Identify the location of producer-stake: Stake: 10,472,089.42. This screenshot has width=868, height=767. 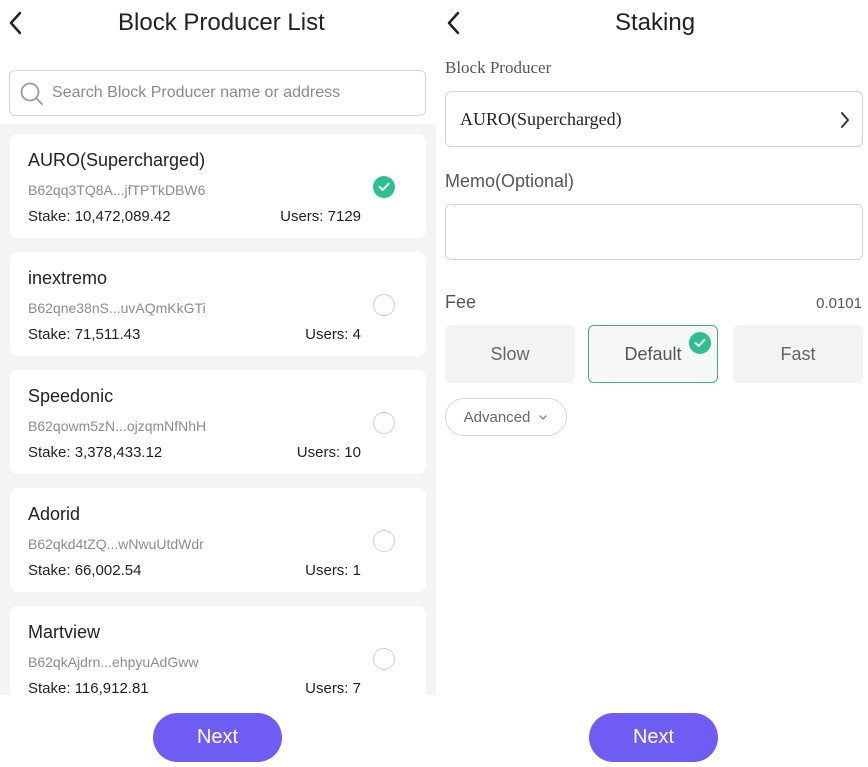
(99, 216).